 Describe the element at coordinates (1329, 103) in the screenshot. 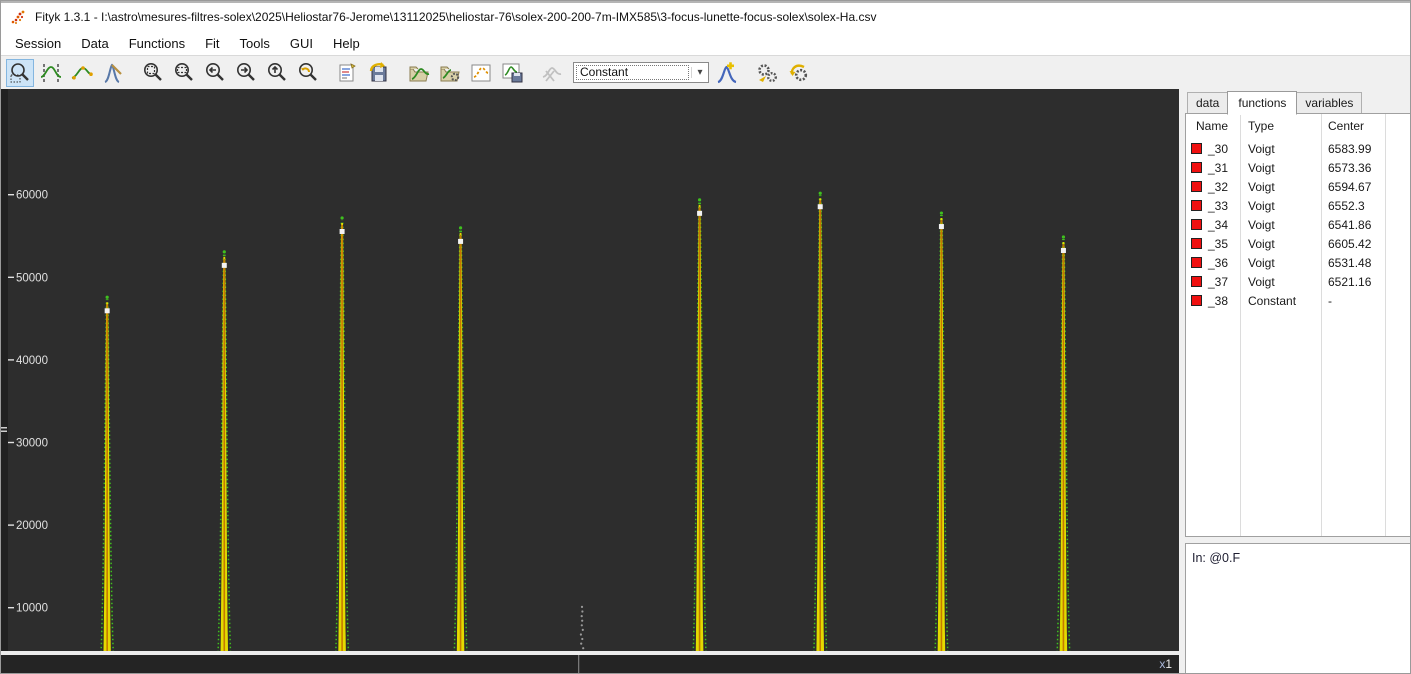

I see `tab-variables: variables` at that location.